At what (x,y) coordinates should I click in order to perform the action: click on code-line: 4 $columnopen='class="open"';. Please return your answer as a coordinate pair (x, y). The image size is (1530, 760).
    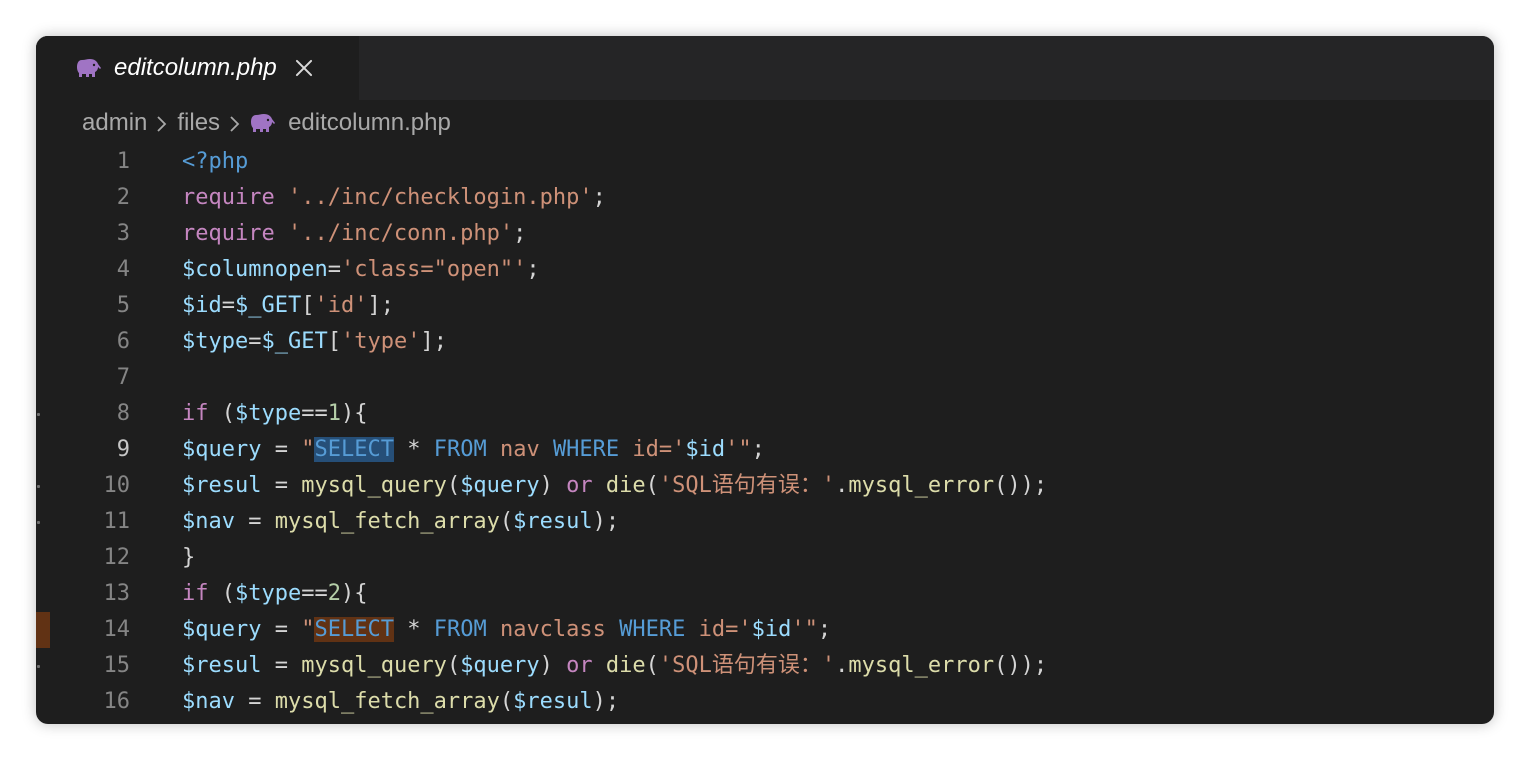
    Looking at the image, I should click on (765, 270).